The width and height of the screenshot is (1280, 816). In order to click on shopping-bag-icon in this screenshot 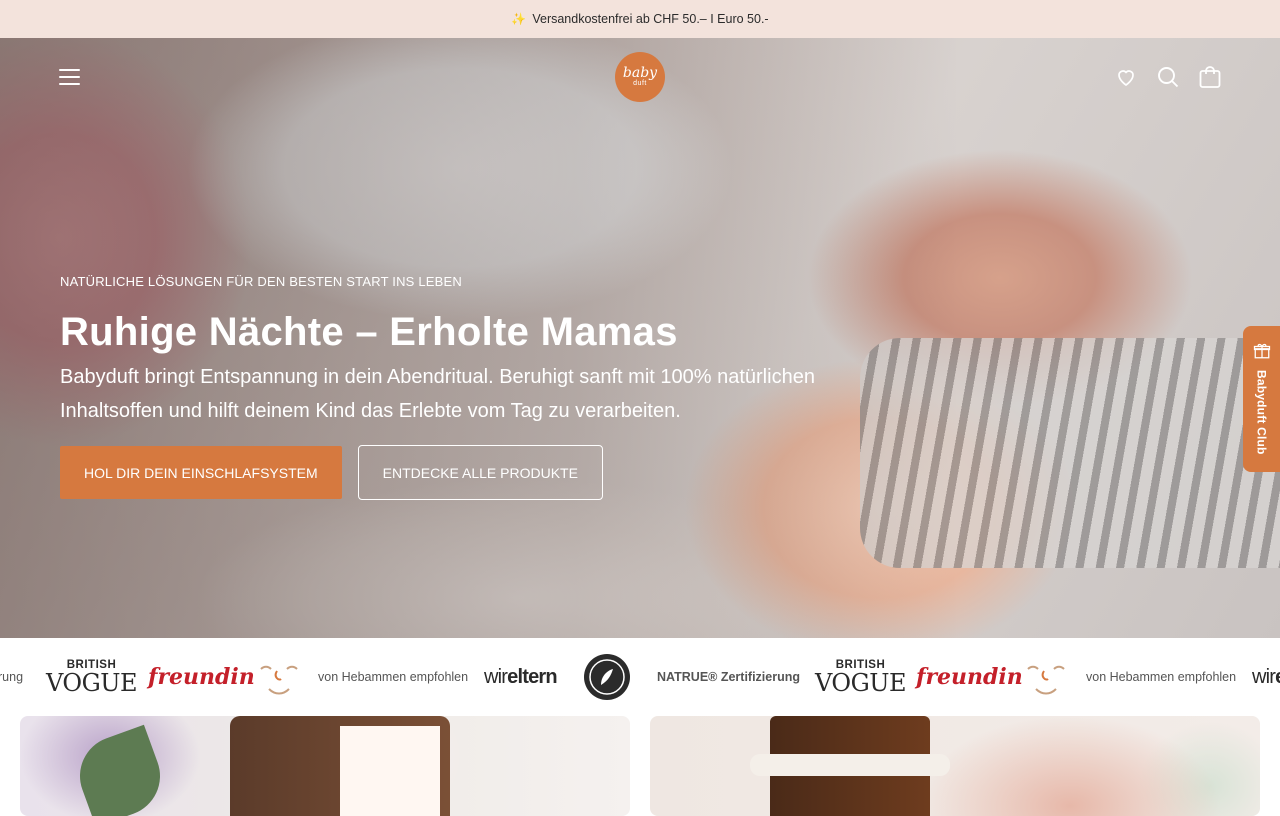, I will do `click(1210, 77)`.